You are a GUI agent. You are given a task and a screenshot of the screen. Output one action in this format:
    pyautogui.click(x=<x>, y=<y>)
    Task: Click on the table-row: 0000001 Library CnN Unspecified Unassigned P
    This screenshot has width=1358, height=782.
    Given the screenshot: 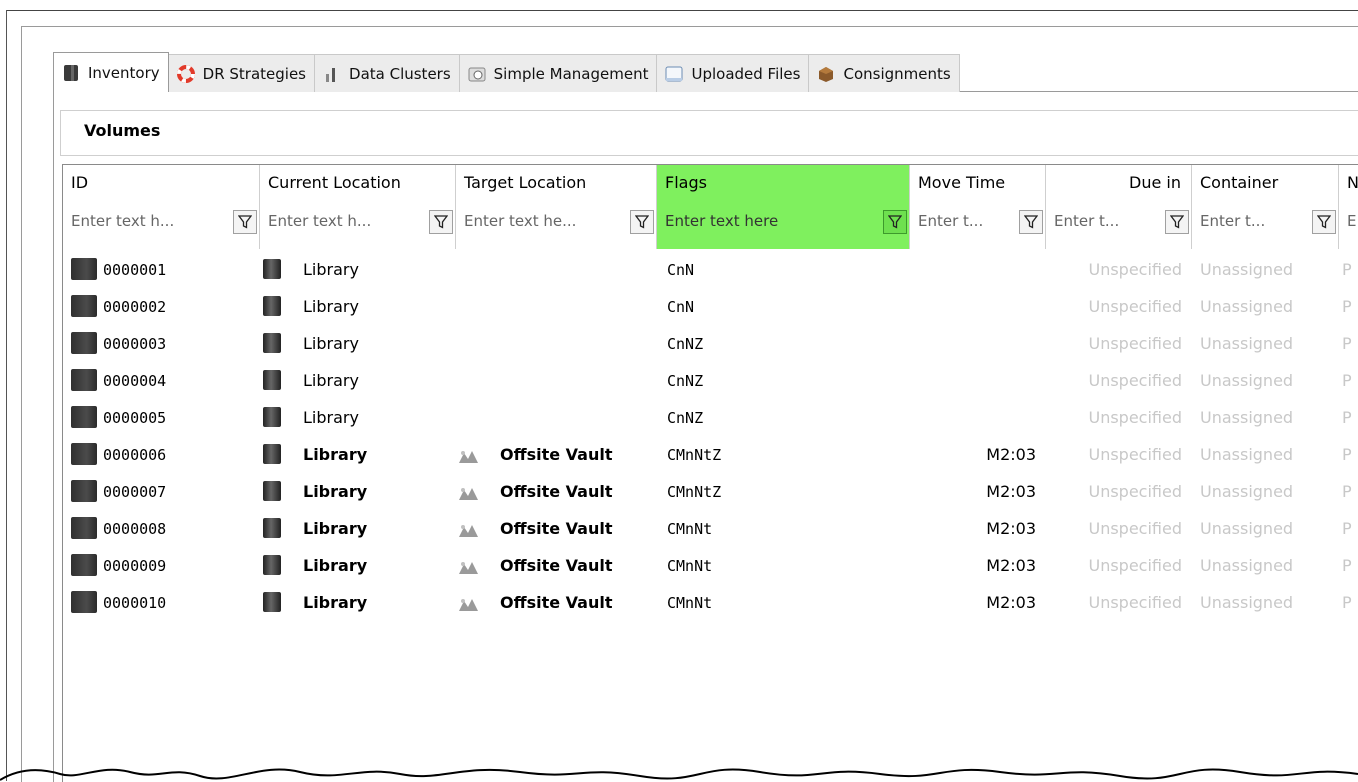 What is the action you would take?
    pyautogui.click(x=710, y=270)
    